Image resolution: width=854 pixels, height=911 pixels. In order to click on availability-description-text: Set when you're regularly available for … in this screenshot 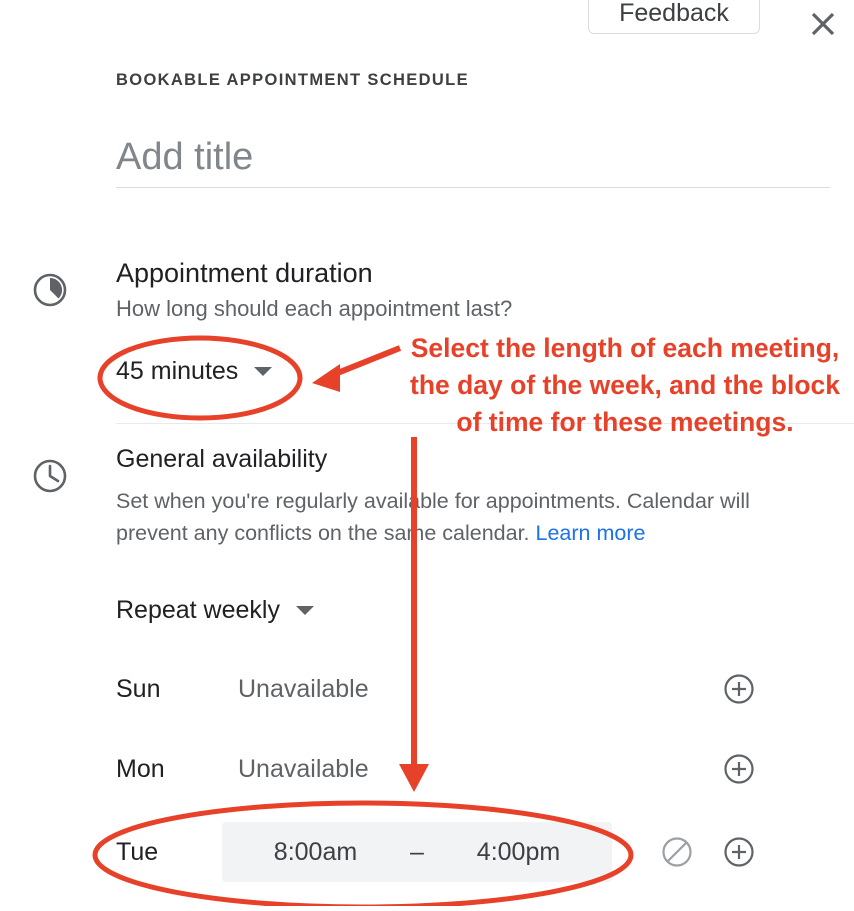, I will do `click(433, 517)`.